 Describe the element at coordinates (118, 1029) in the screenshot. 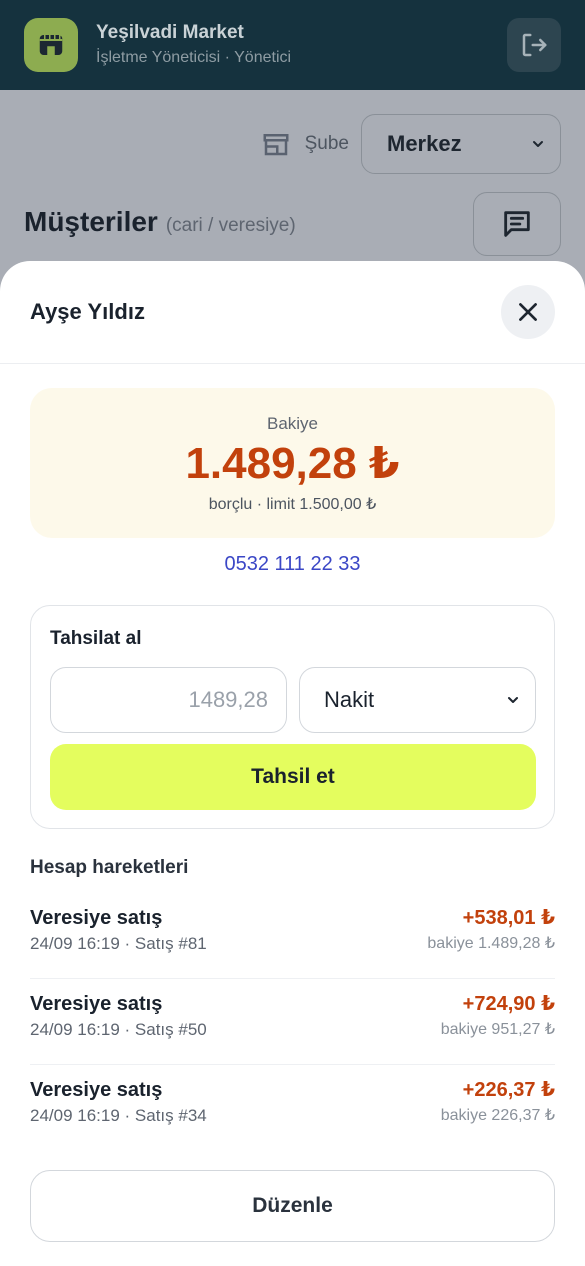

I see `history-row-meta: 24/09 16:19 · Satış #50` at that location.